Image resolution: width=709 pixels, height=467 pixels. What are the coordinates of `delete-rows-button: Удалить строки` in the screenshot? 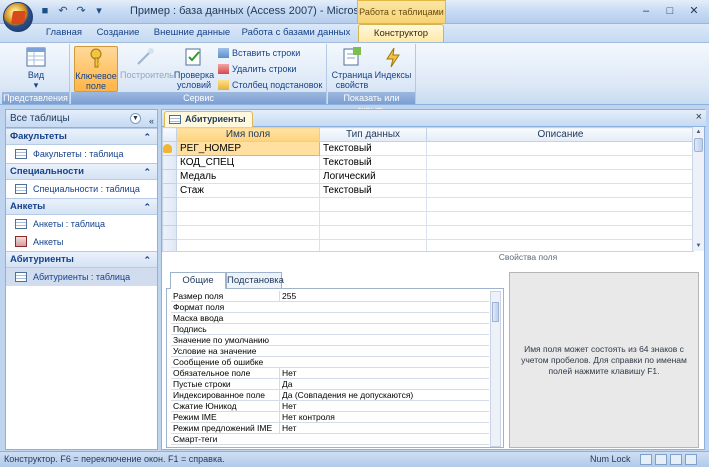 It's located at (257, 69).